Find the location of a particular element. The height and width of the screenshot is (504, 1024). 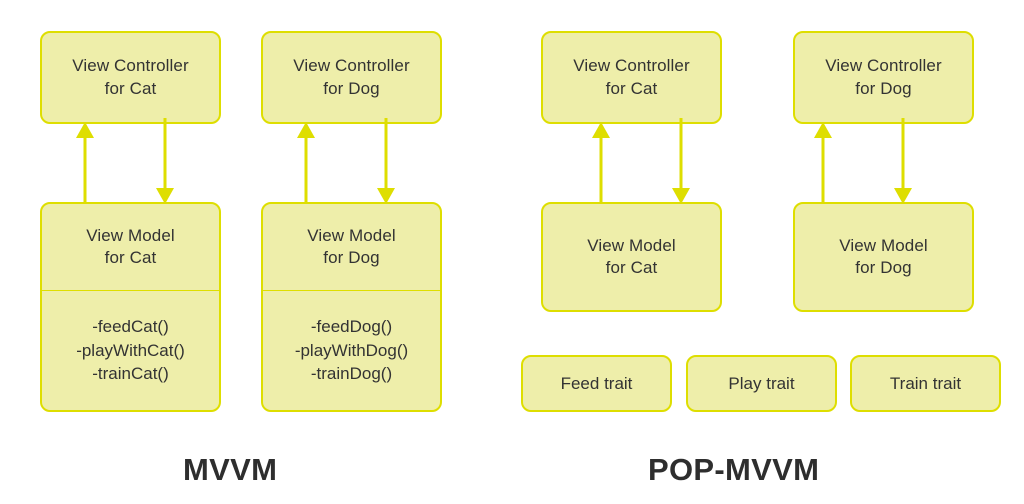

member-item: -playWithCat() is located at coordinates (130, 350).